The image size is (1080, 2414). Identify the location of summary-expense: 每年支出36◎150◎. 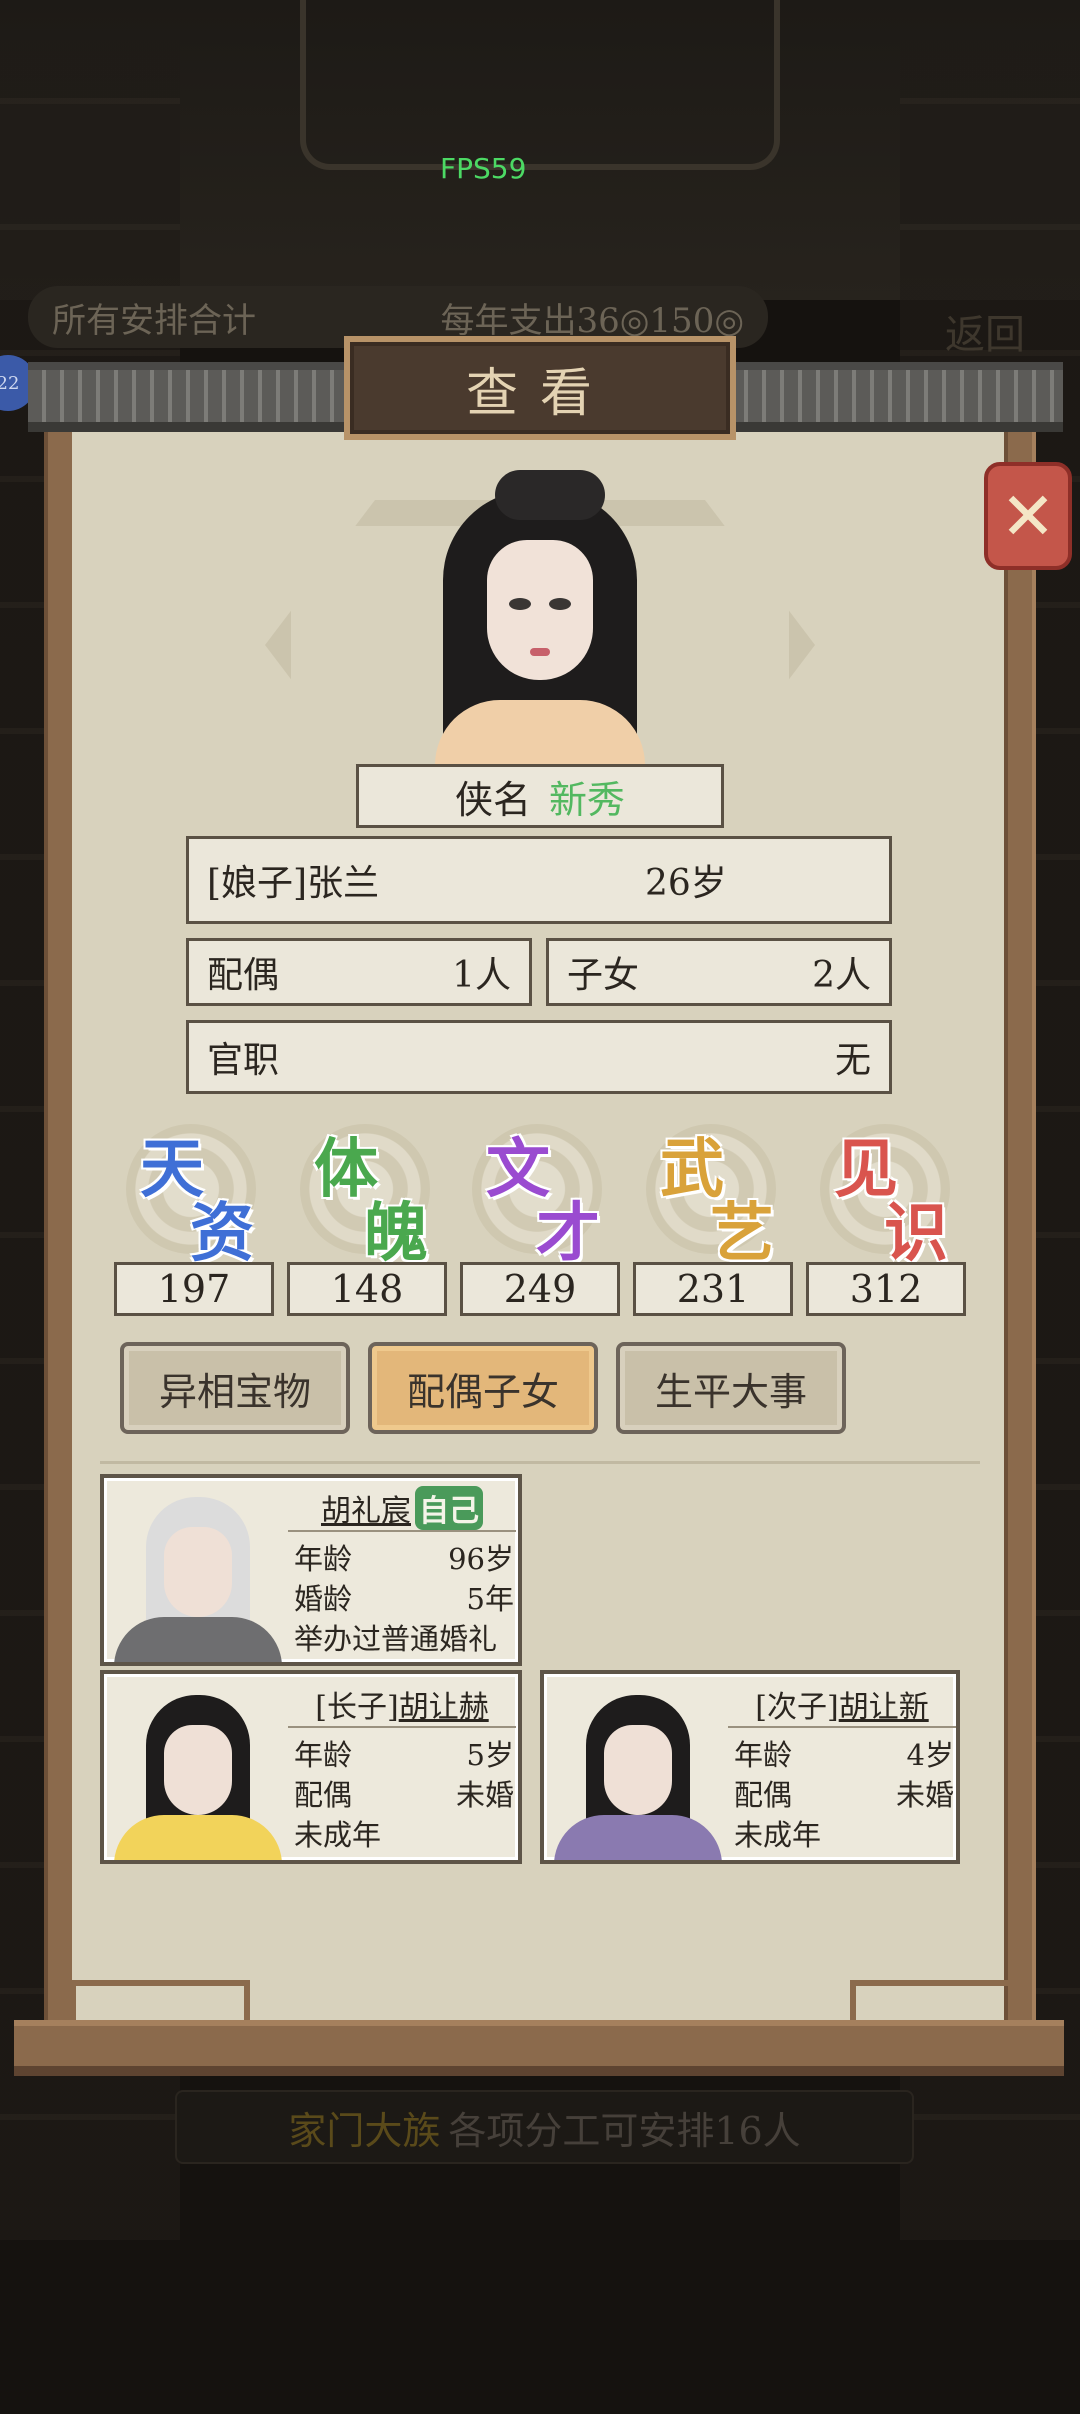
(592, 320).